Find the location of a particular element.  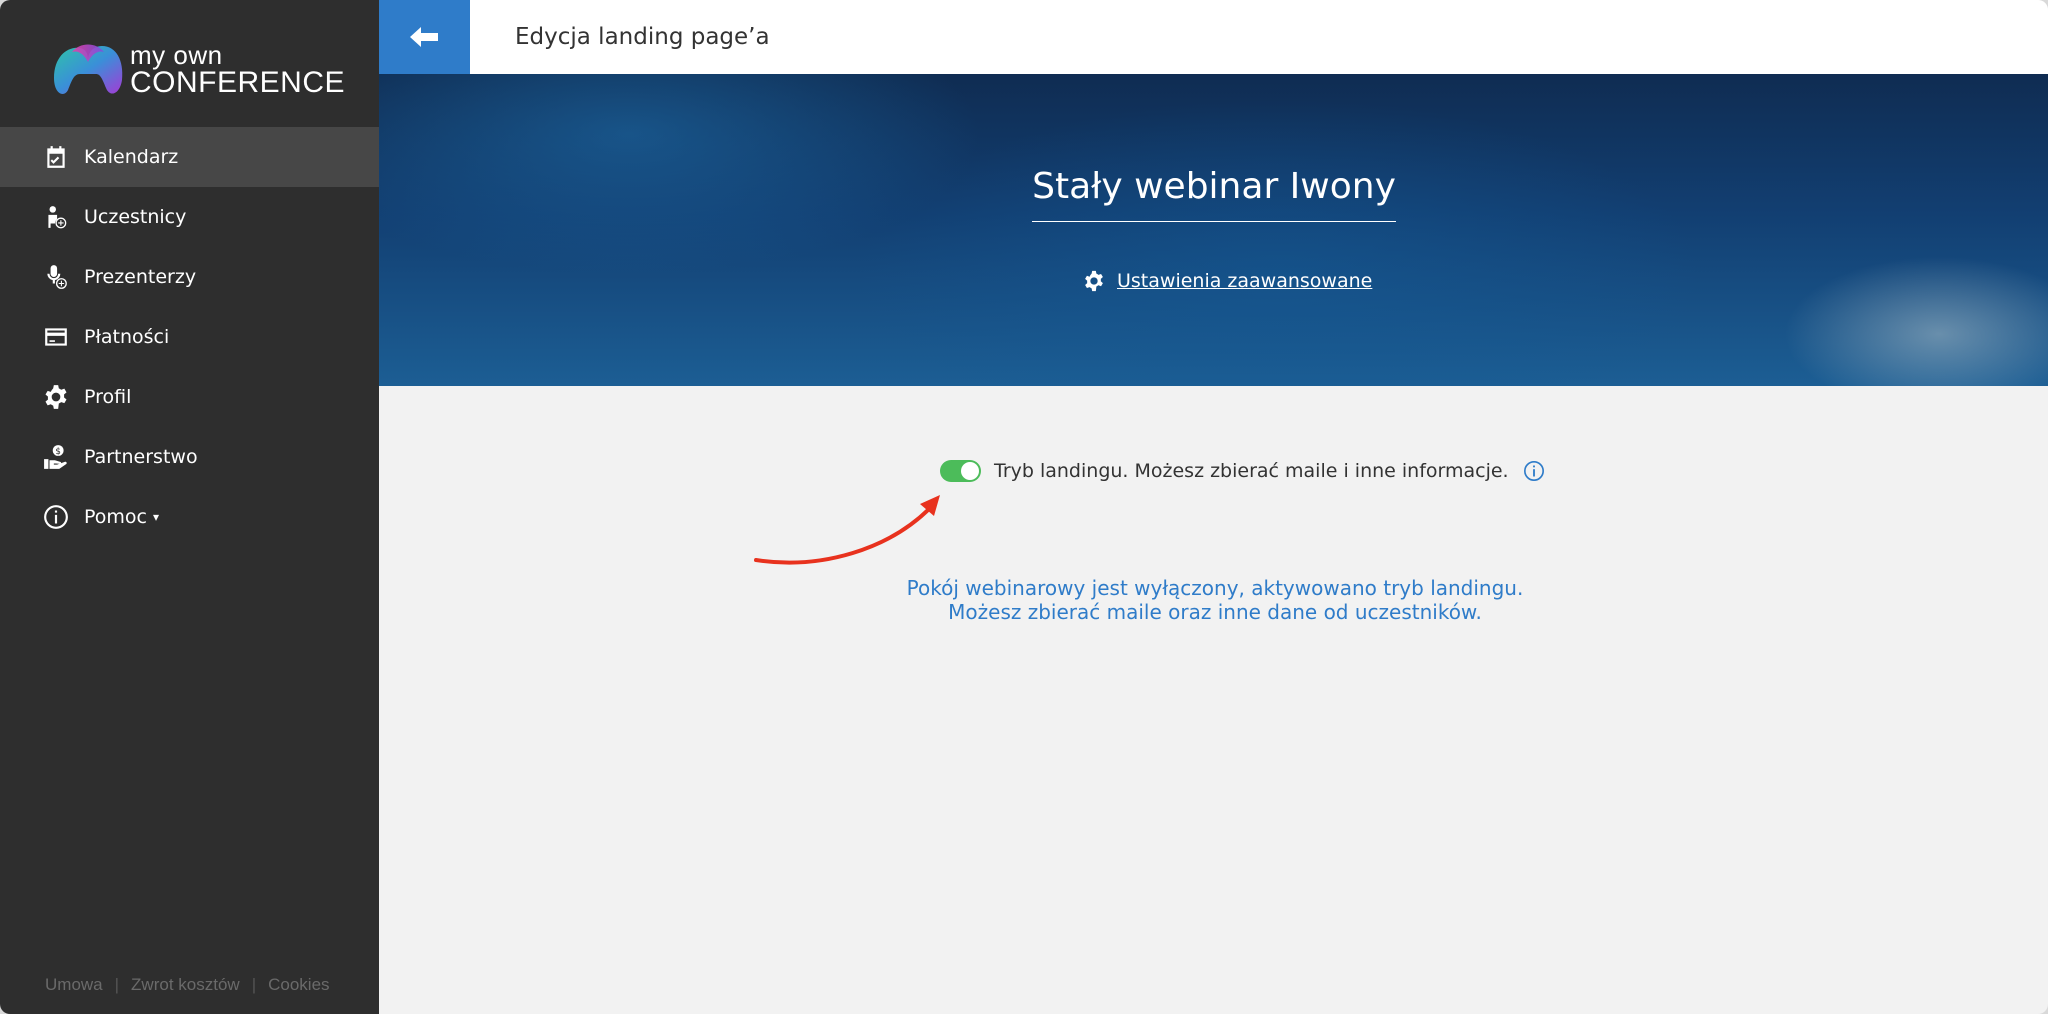

footer-link-cookies: Cookies is located at coordinates (298, 985).